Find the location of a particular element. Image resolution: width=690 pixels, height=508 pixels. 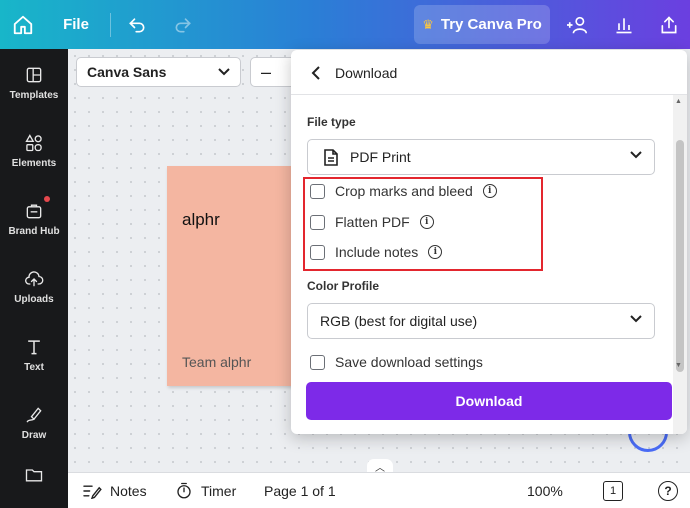

add-people-icon is located at coordinates (577, 24).